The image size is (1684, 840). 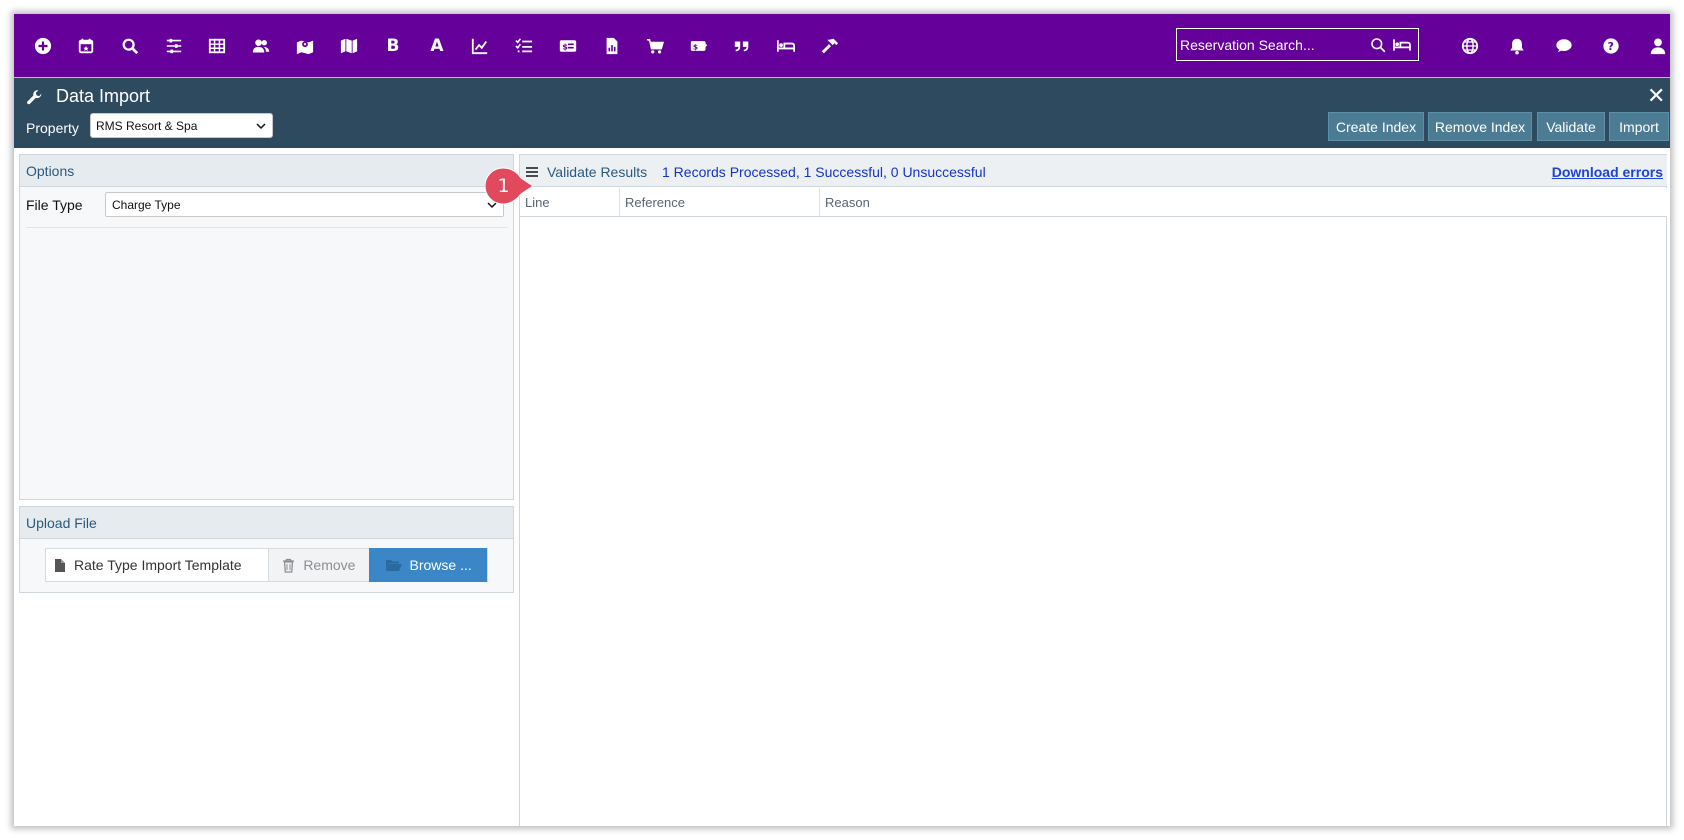 I want to click on reservation-search, so click(x=1297, y=44).